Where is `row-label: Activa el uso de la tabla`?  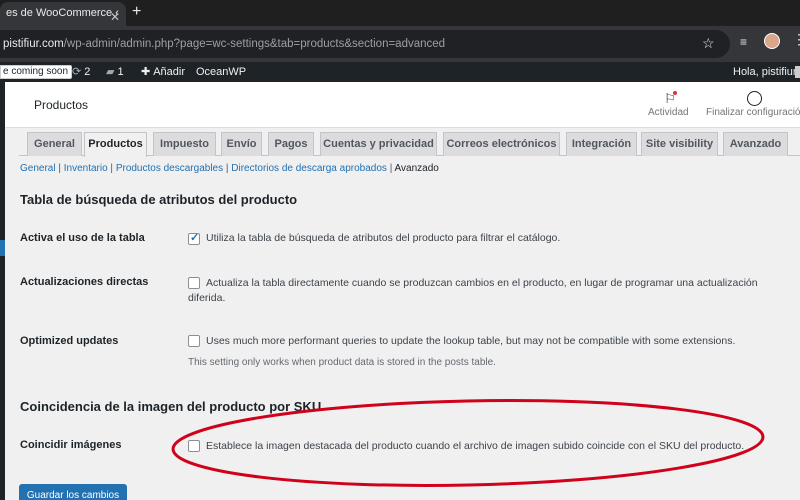 row-label: Activa el uso de la tabla is located at coordinates (82, 238).